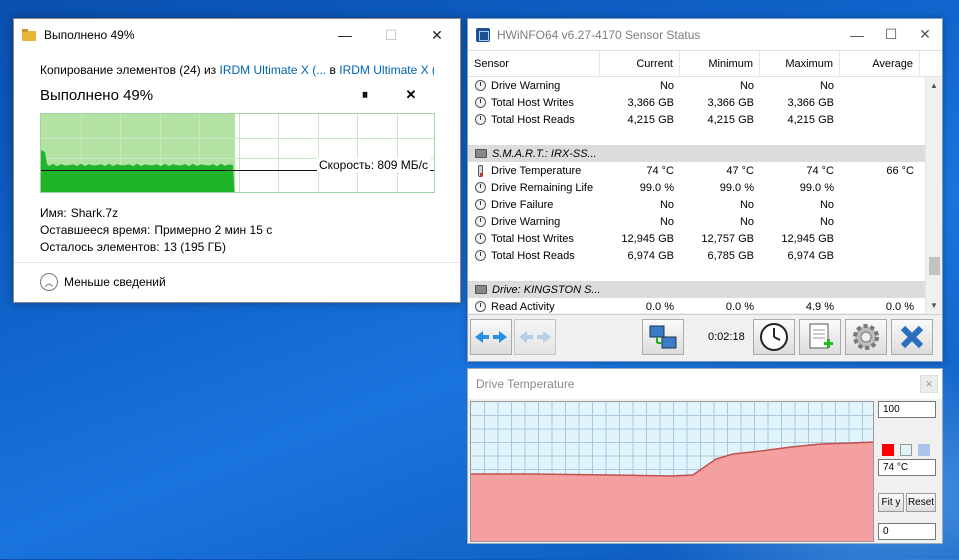 The height and width of the screenshot is (560, 959). Describe the element at coordinates (880, 307) in the screenshot. I see `cell-avg: 0.0 %` at that location.